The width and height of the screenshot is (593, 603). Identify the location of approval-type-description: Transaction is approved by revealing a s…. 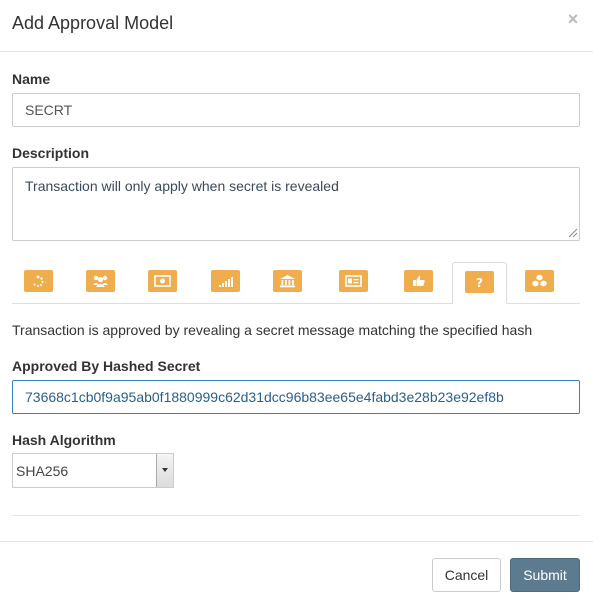
(272, 330).